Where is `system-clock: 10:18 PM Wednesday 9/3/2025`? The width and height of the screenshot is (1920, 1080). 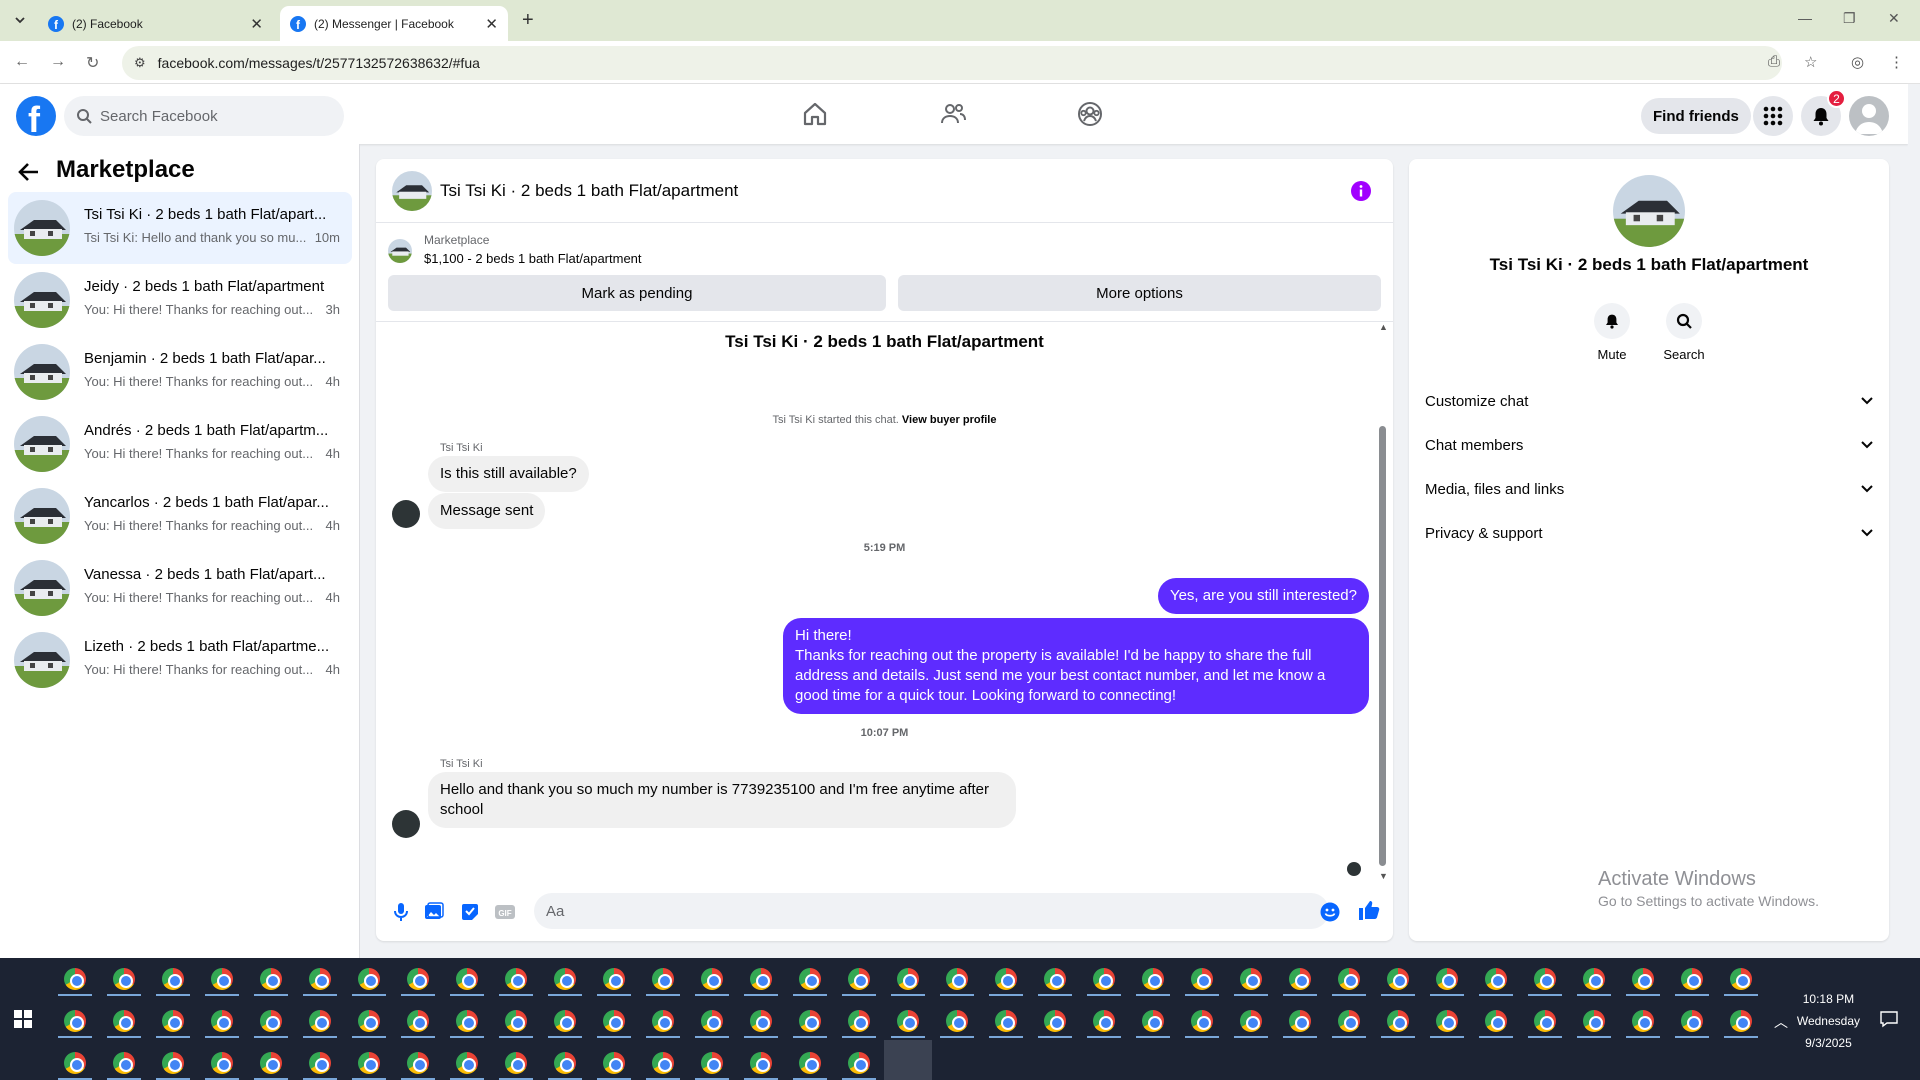
system-clock: 10:18 PM Wednesday 9/3/2025 is located at coordinates (1828, 1021).